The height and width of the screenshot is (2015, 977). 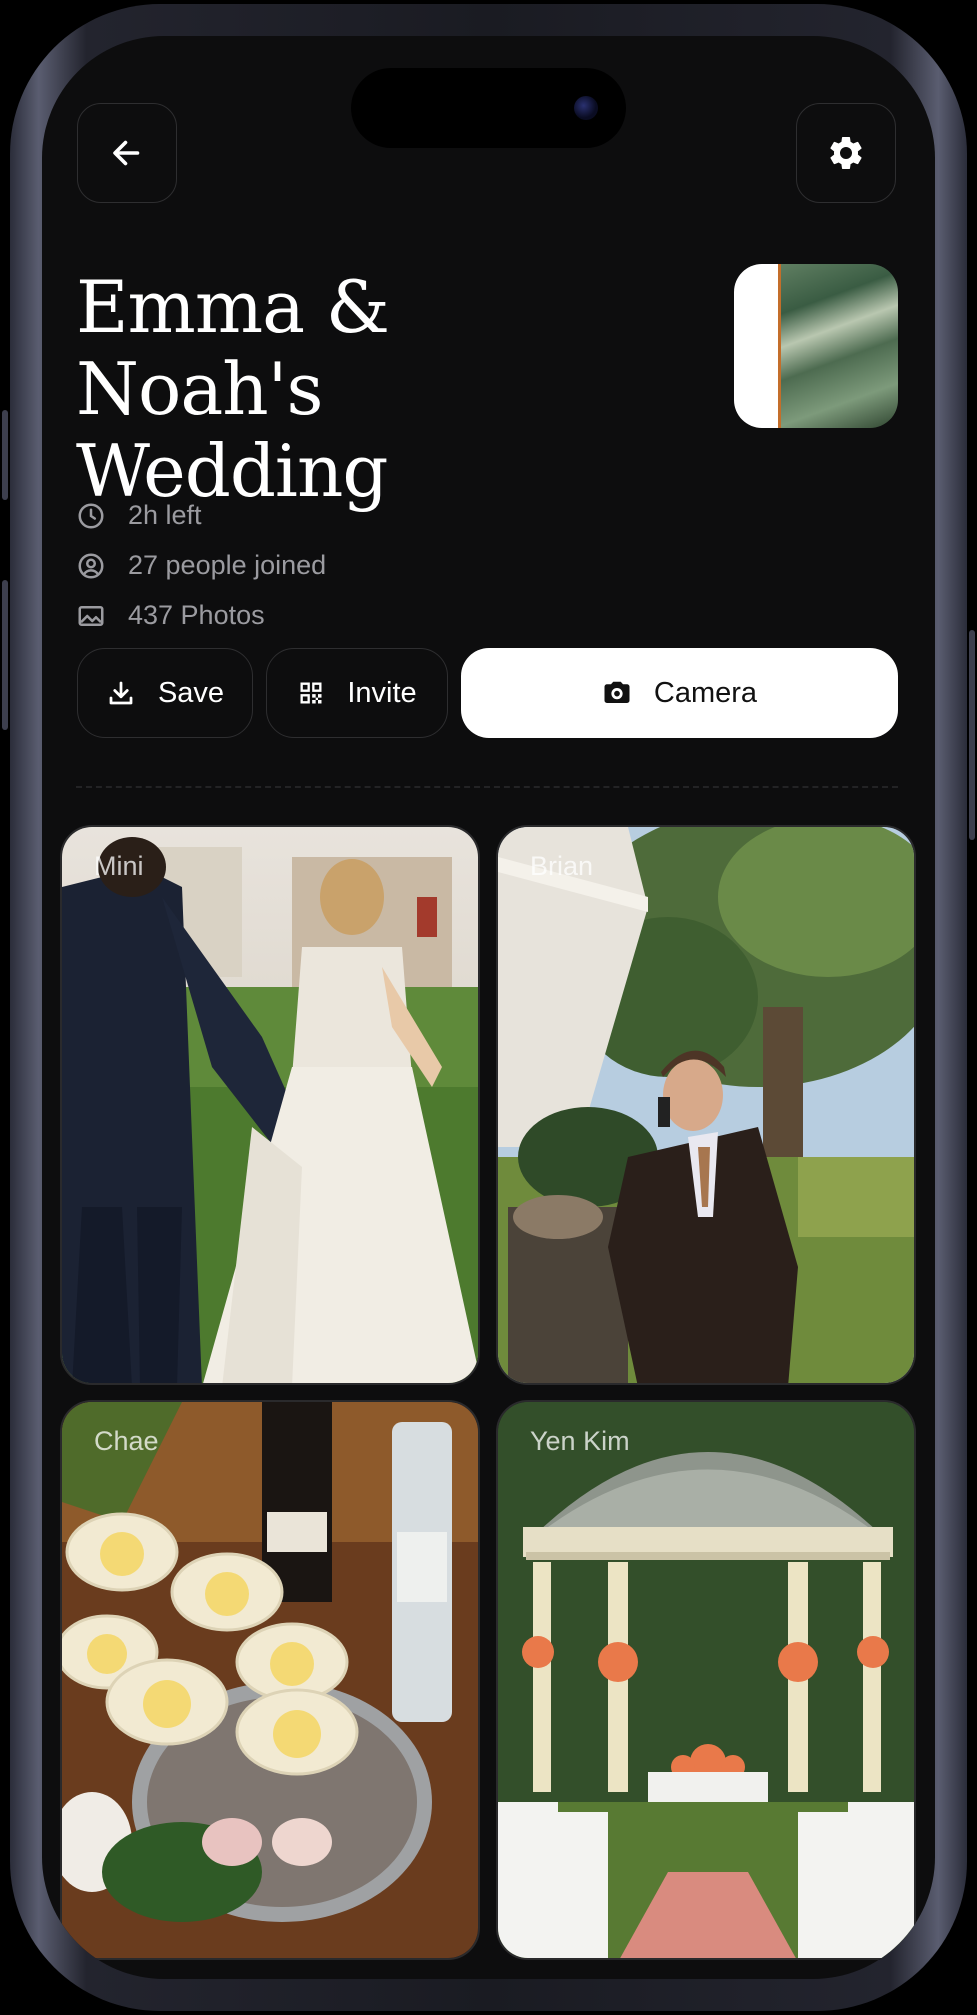 I want to click on arrow-left-icon, so click(x=126, y=153).